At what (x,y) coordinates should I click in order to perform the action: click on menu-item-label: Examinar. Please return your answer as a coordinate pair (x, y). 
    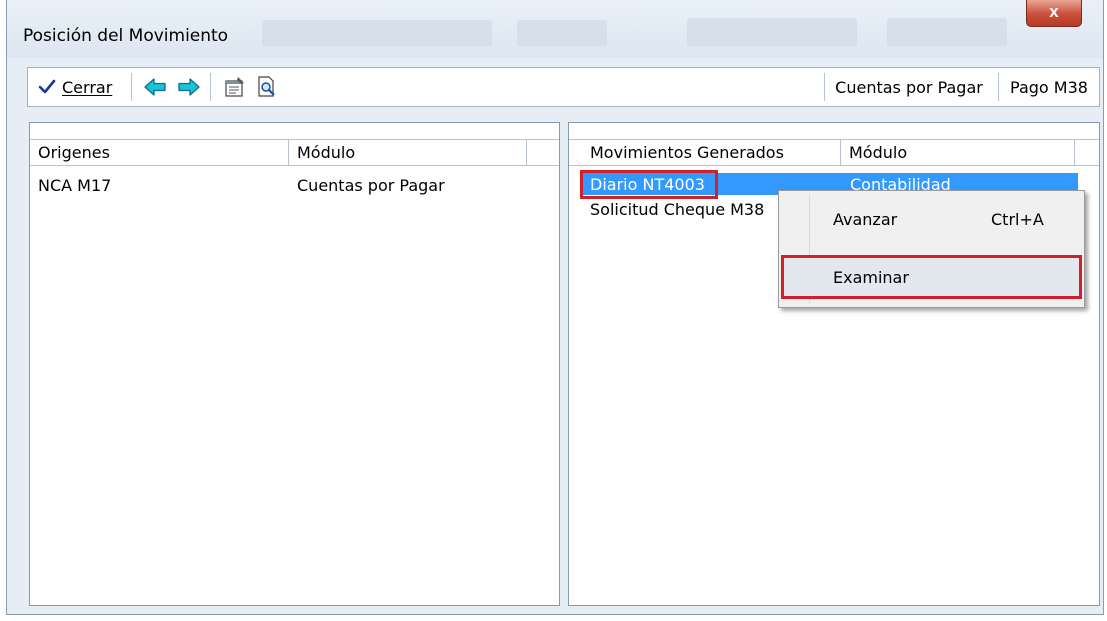
    Looking at the image, I should click on (871, 277).